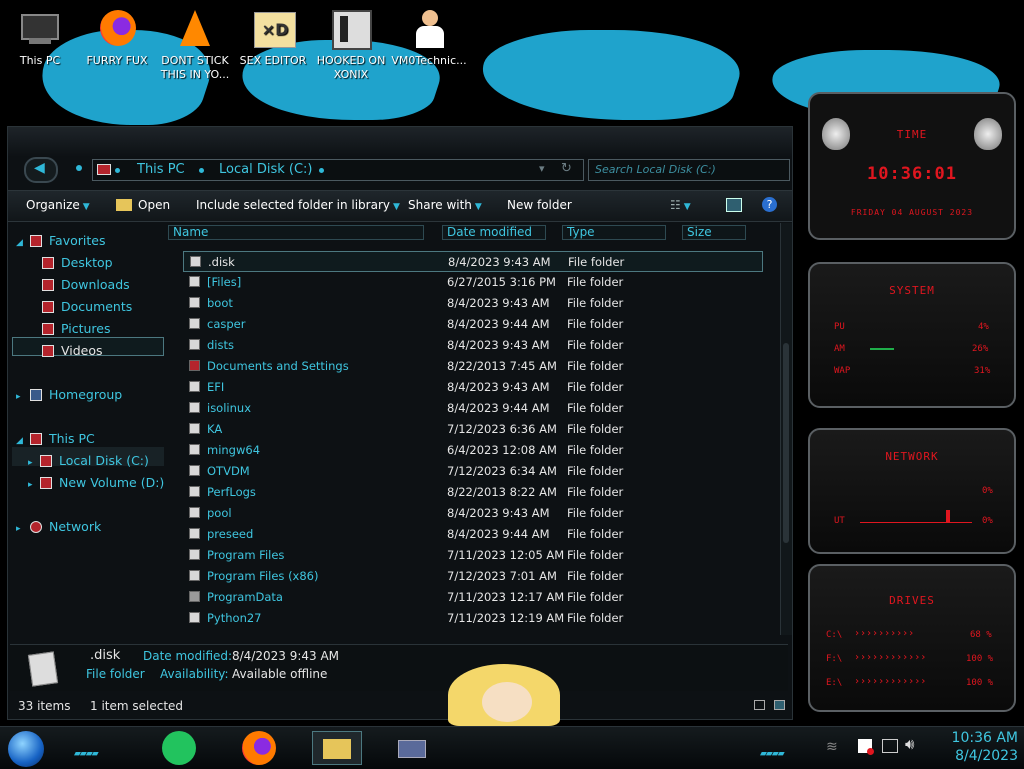  Describe the element at coordinates (714, 232) in the screenshot. I see `column-header-size: Size` at that location.